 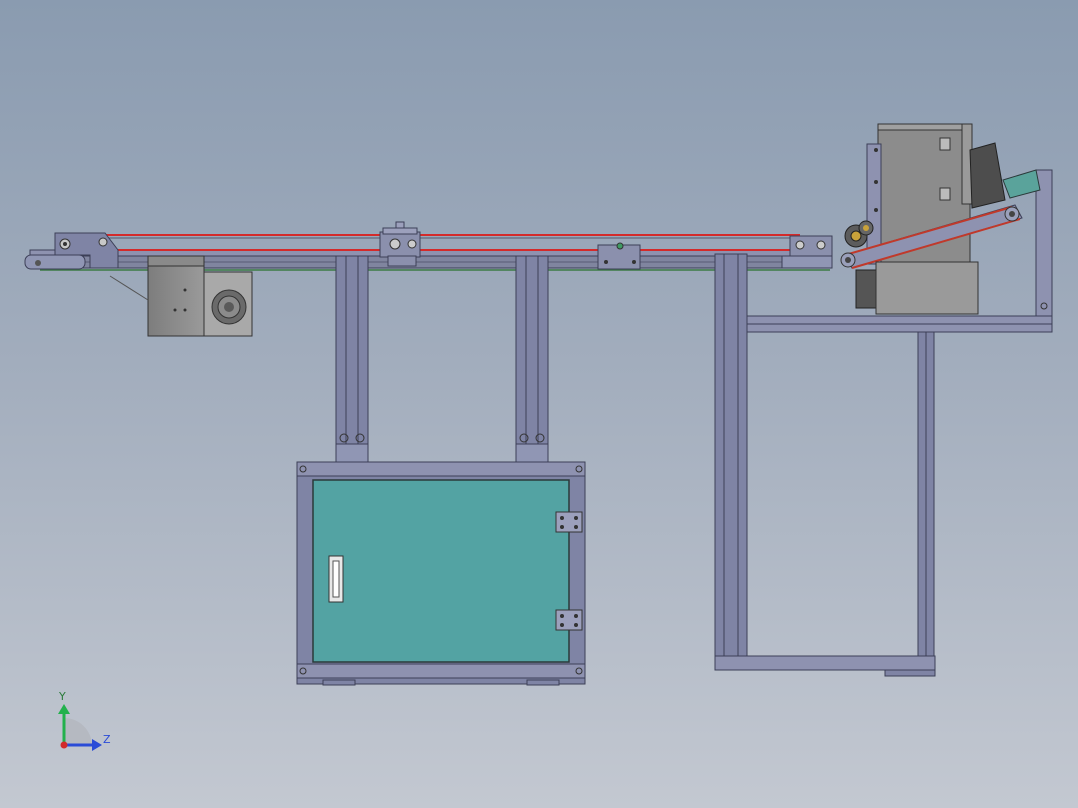 I want to click on conveyor-legs, so click(x=442, y=359).